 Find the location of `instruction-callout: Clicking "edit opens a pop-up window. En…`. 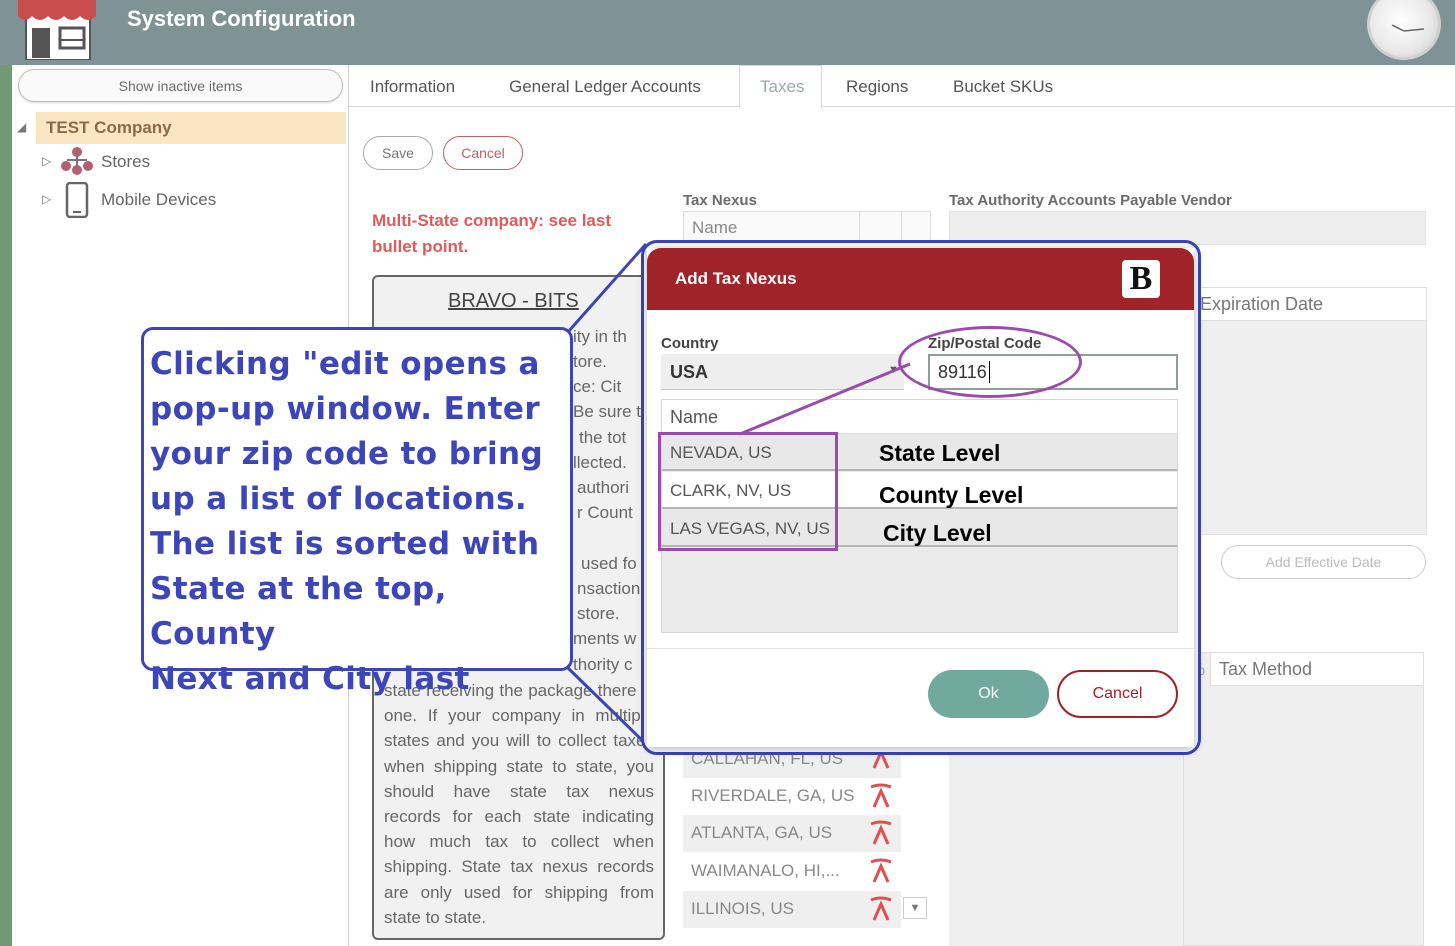

instruction-callout: Clicking "edit opens a pop-up window. En… is located at coordinates (357, 512).